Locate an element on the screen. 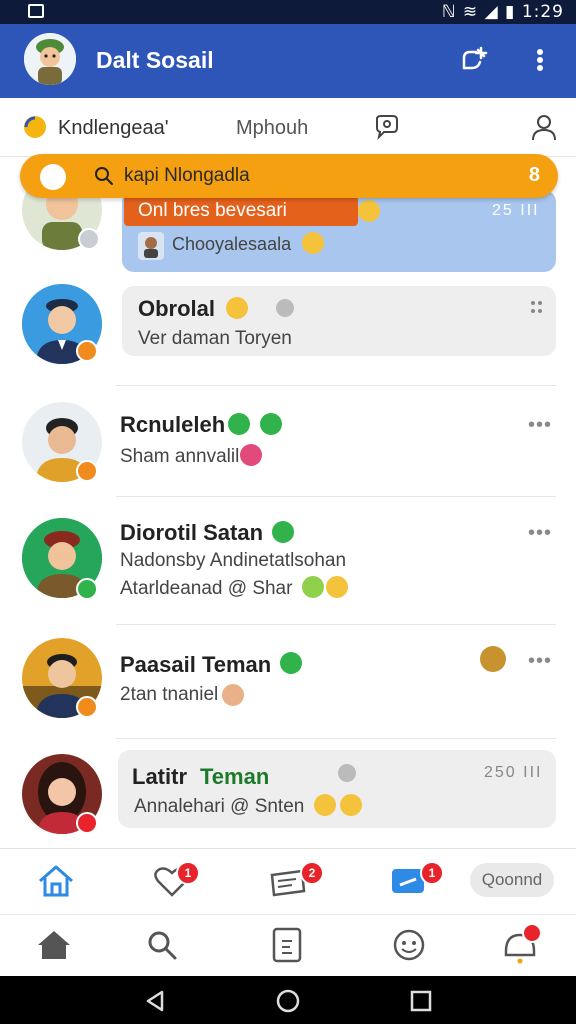 The image size is (576, 1024). new-chat-icon-svg is located at coordinates (475, 58).